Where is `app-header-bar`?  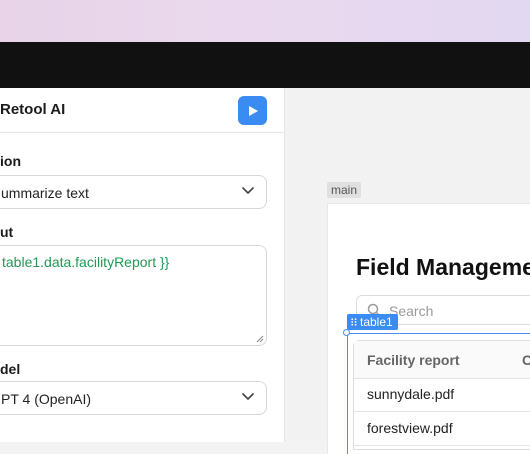 app-header-bar is located at coordinates (265, 65).